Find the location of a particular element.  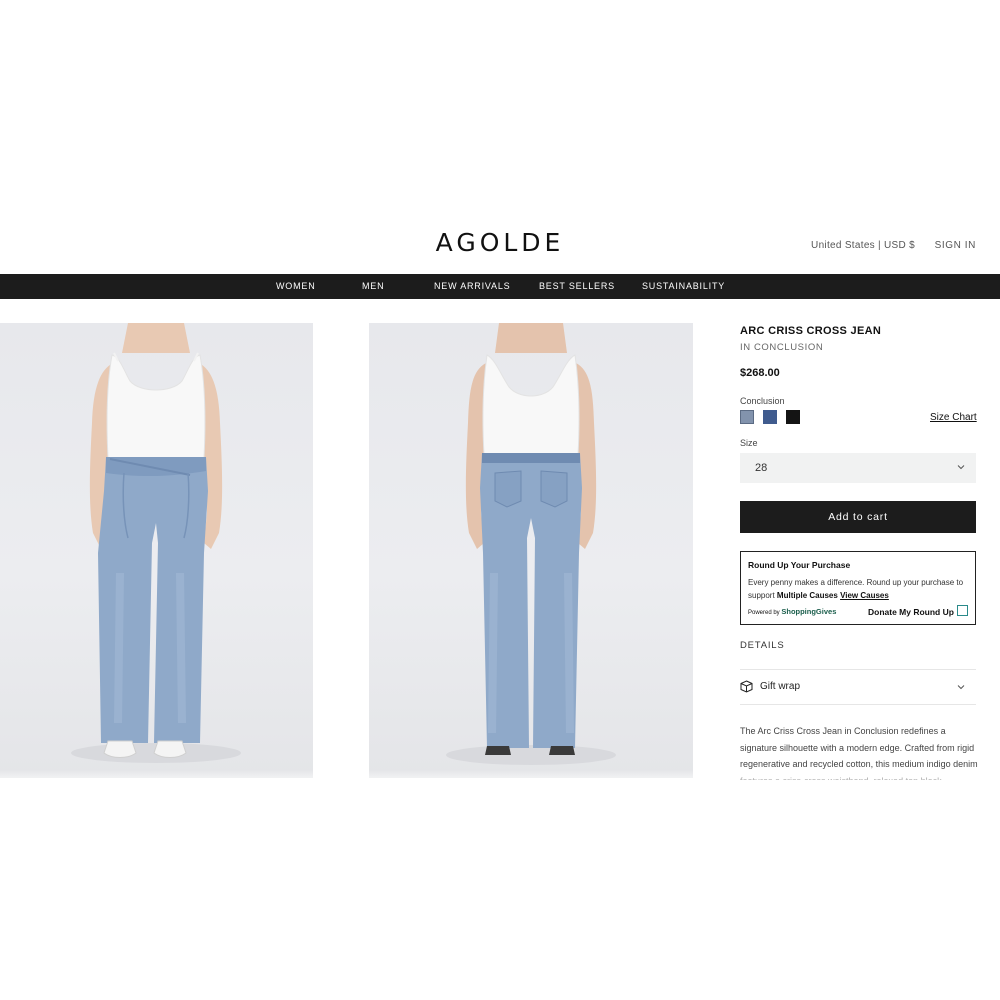

color-label: Conclusion is located at coordinates (762, 401).